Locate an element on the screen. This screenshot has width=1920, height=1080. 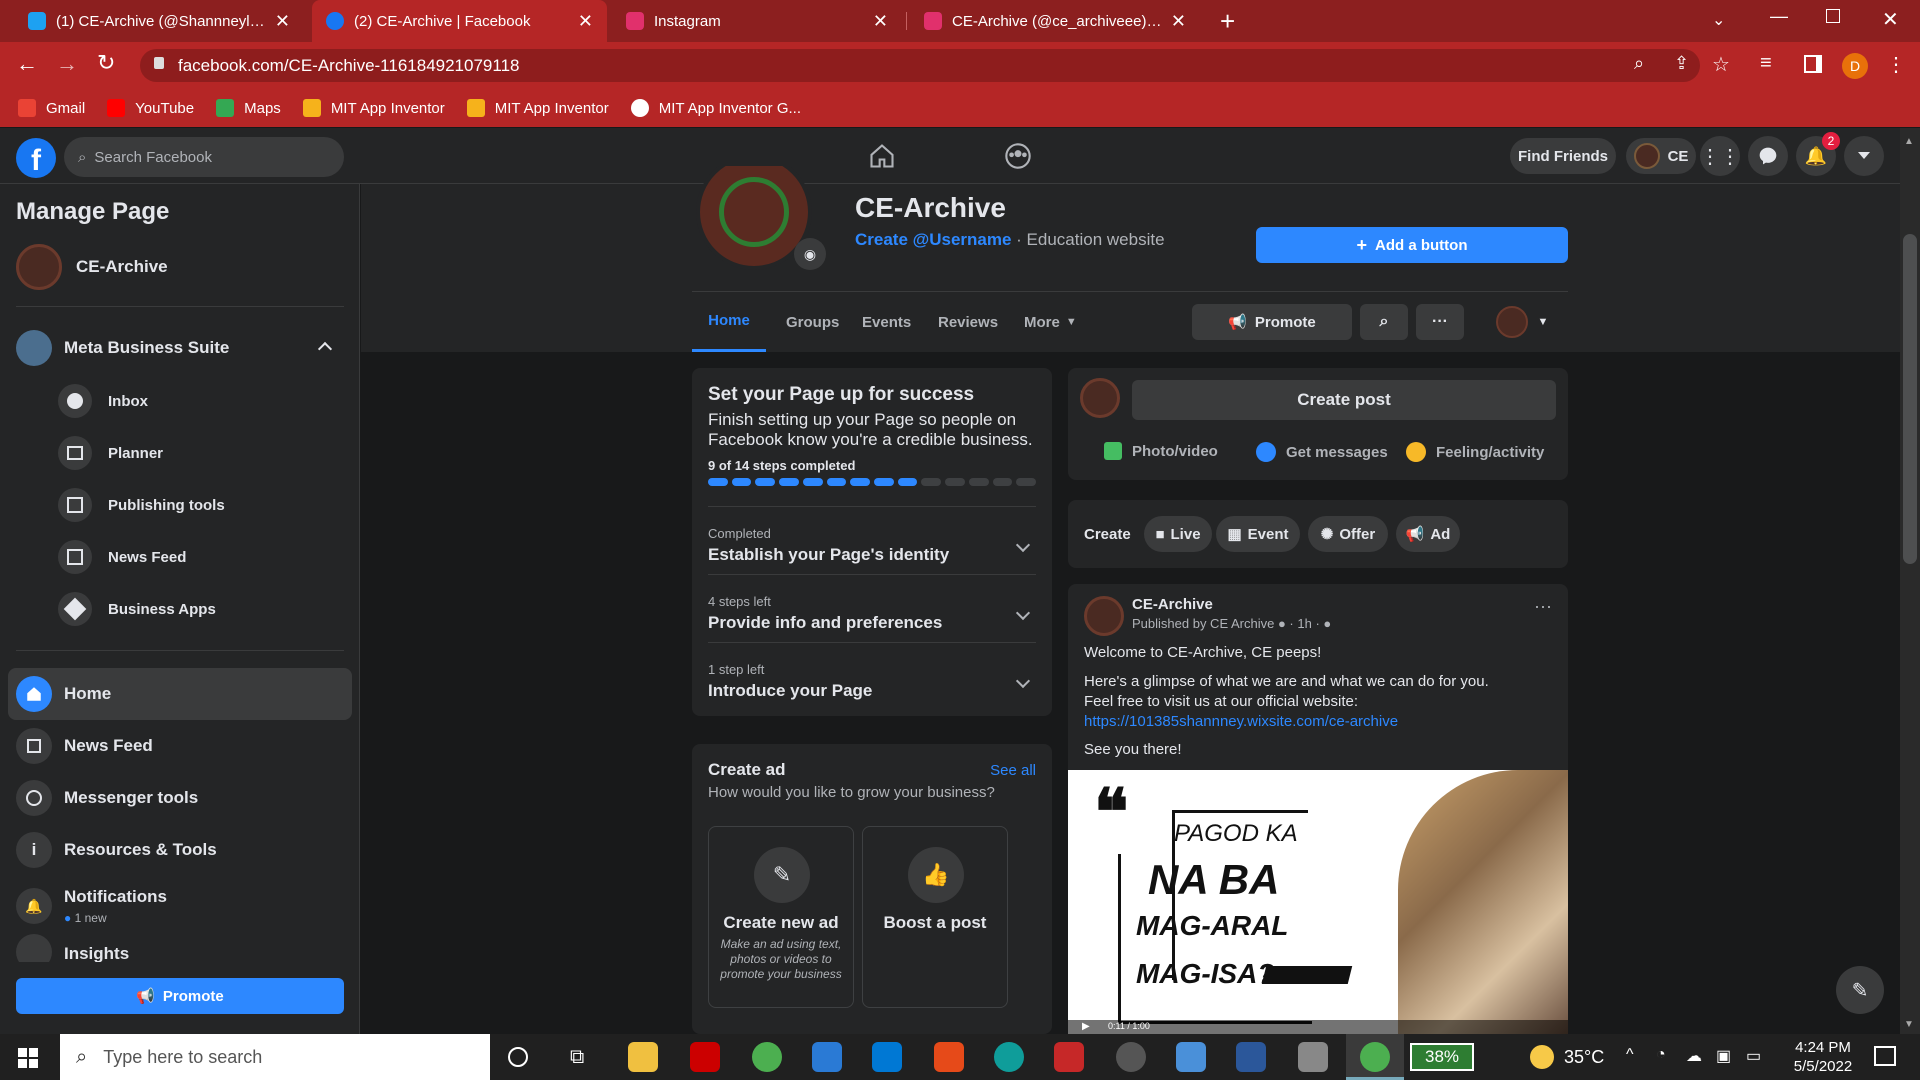
search-box: ⌕ Search Facebook is located at coordinates (204, 157).